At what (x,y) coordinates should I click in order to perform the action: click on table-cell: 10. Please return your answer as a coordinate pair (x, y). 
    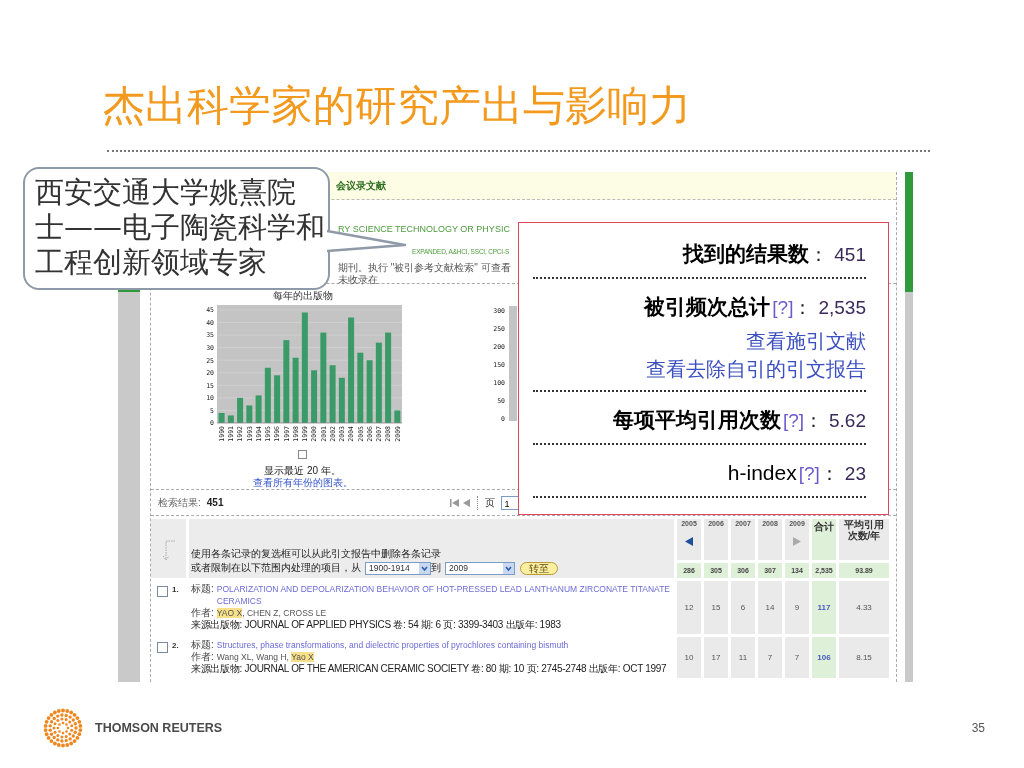
    Looking at the image, I should click on (689, 657).